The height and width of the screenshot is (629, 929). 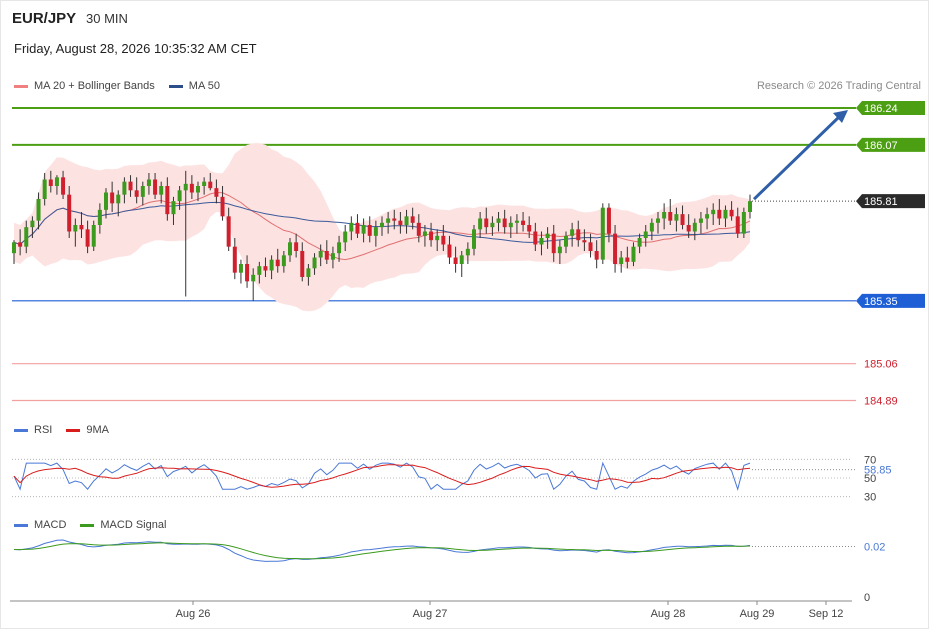 What do you see at coordinates (757, 614) in the screenshot?
I see `time-tick-label: Aug 29` at bounding box center [757, 614].